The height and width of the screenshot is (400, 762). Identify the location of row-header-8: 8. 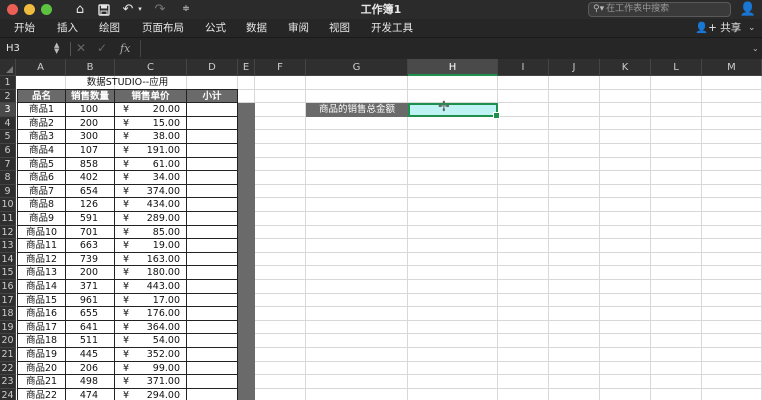
(8, 178).